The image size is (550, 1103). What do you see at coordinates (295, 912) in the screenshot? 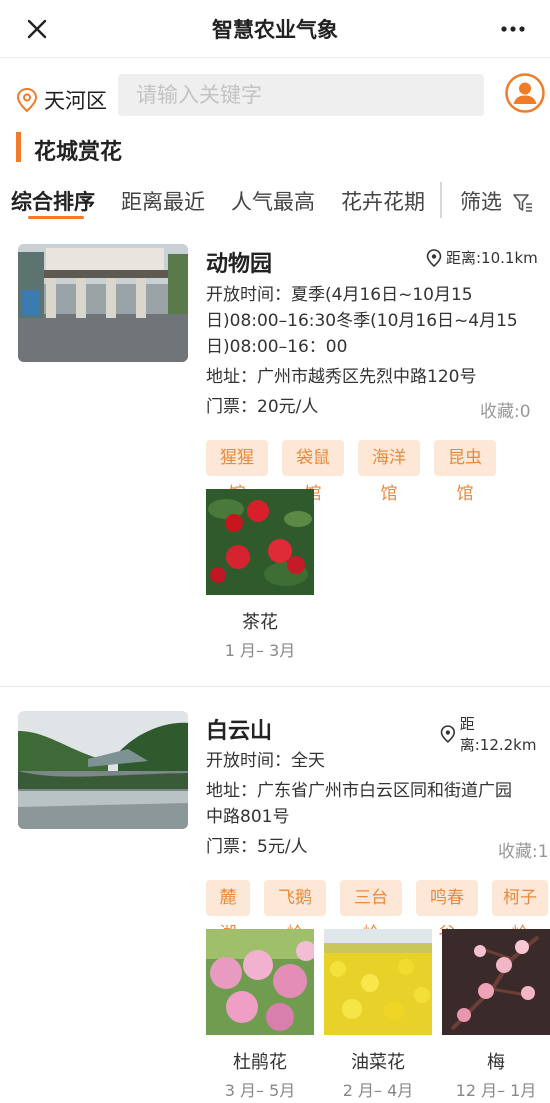
I see `attraction-tag: 飞鹅岭` at bounding box center [295, 912].